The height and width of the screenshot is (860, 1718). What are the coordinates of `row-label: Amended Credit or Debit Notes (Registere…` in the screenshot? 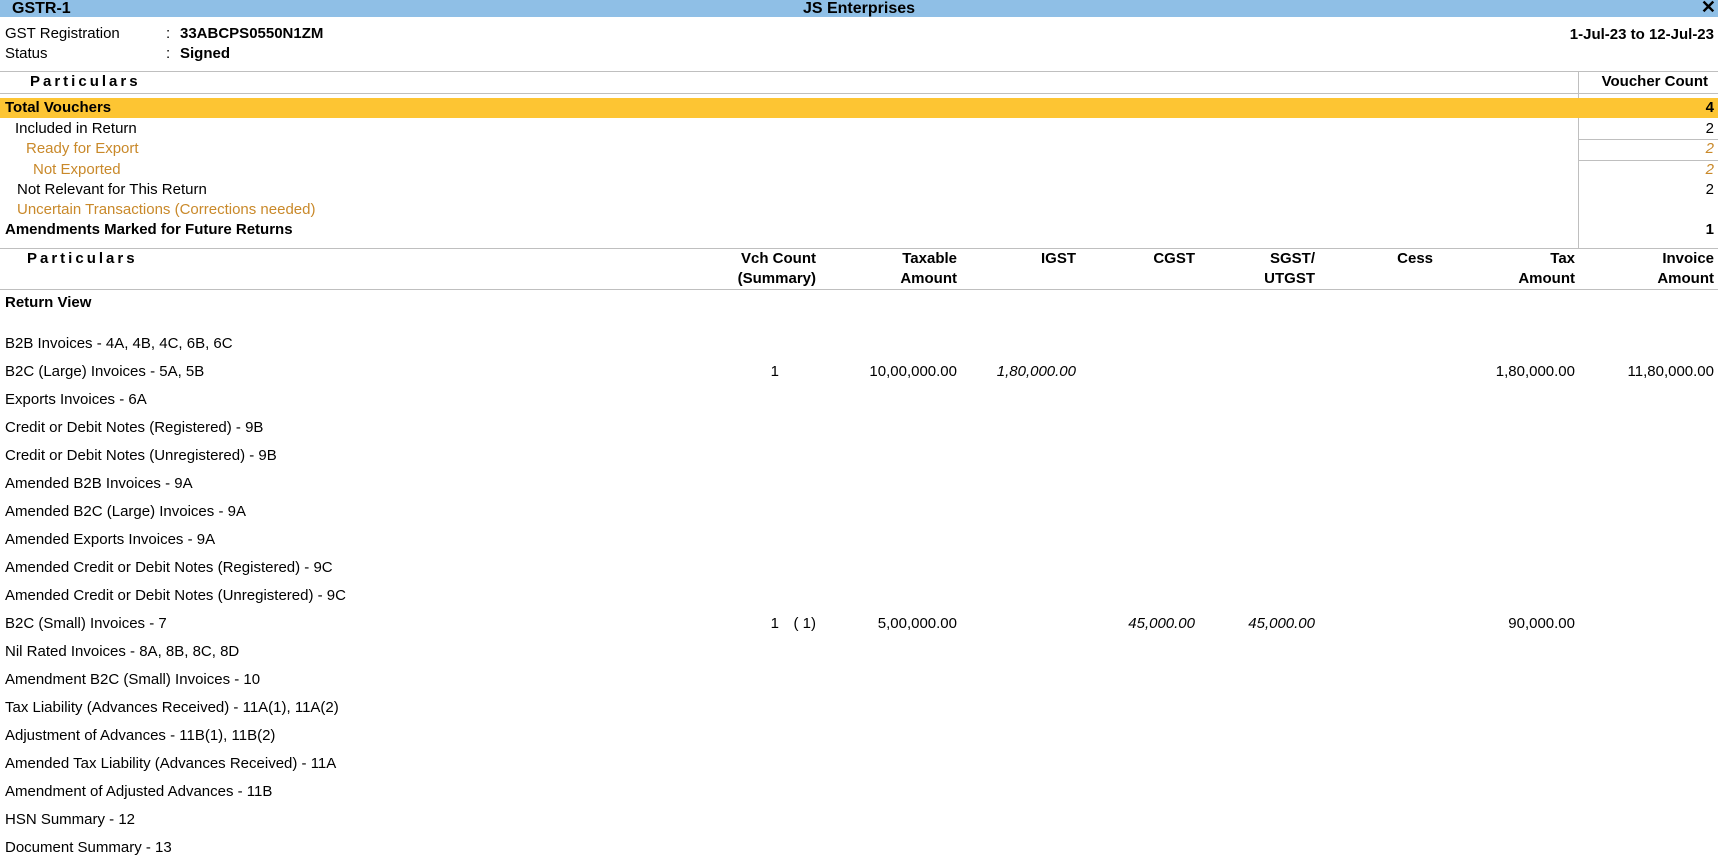 It's located at (169, 567).